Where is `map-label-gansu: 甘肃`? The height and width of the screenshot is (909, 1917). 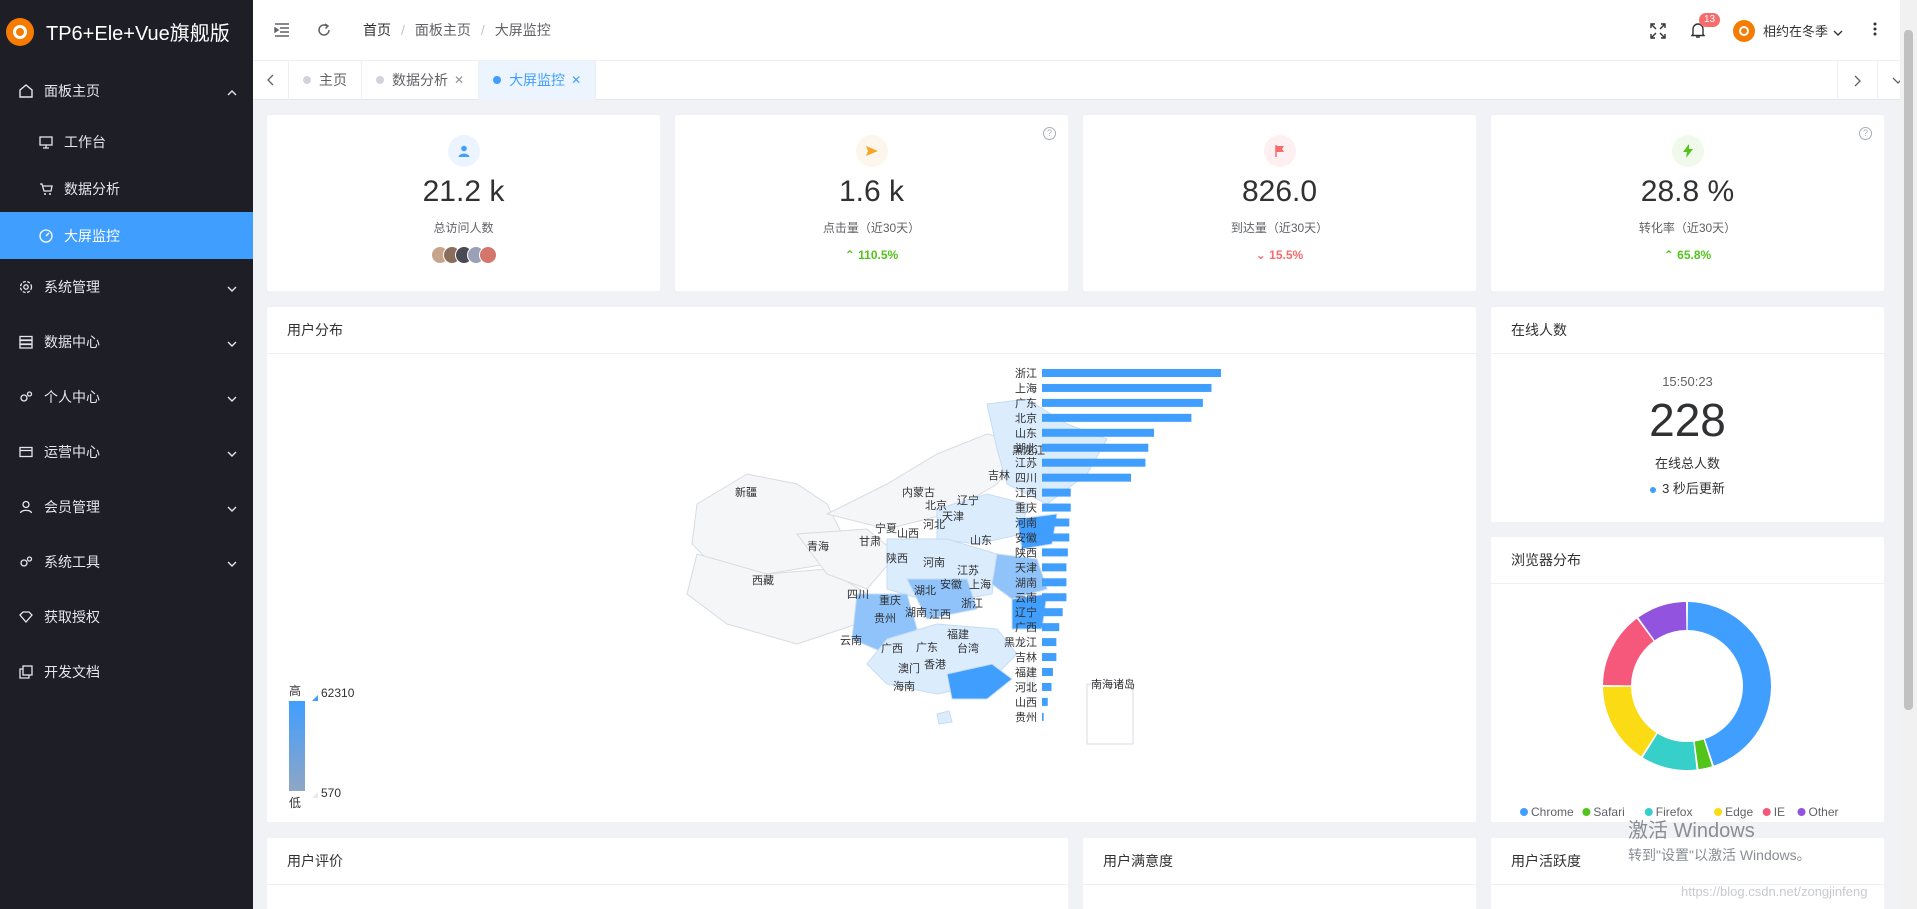
map-label-gansu: 甘肃 is located at coordinates (870, 541).